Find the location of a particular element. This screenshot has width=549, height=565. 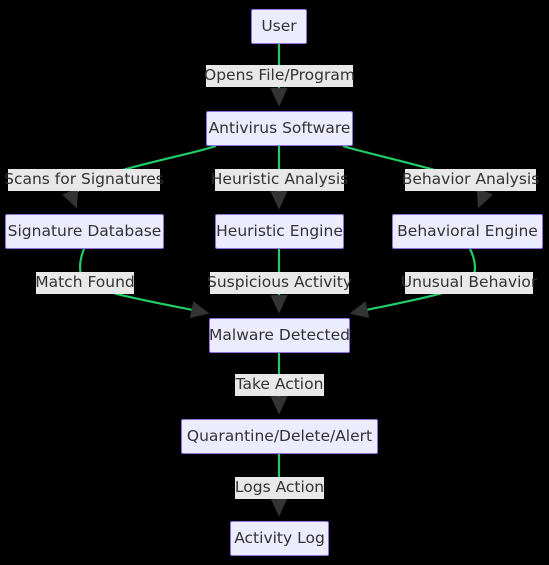

edge-label-match-found: Match Found is located at coordinates (85, 283).